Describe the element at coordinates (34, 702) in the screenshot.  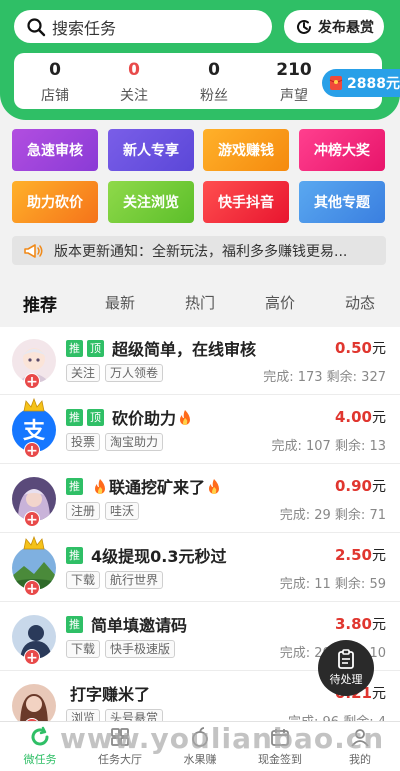
I see `task-avatar` at that location.